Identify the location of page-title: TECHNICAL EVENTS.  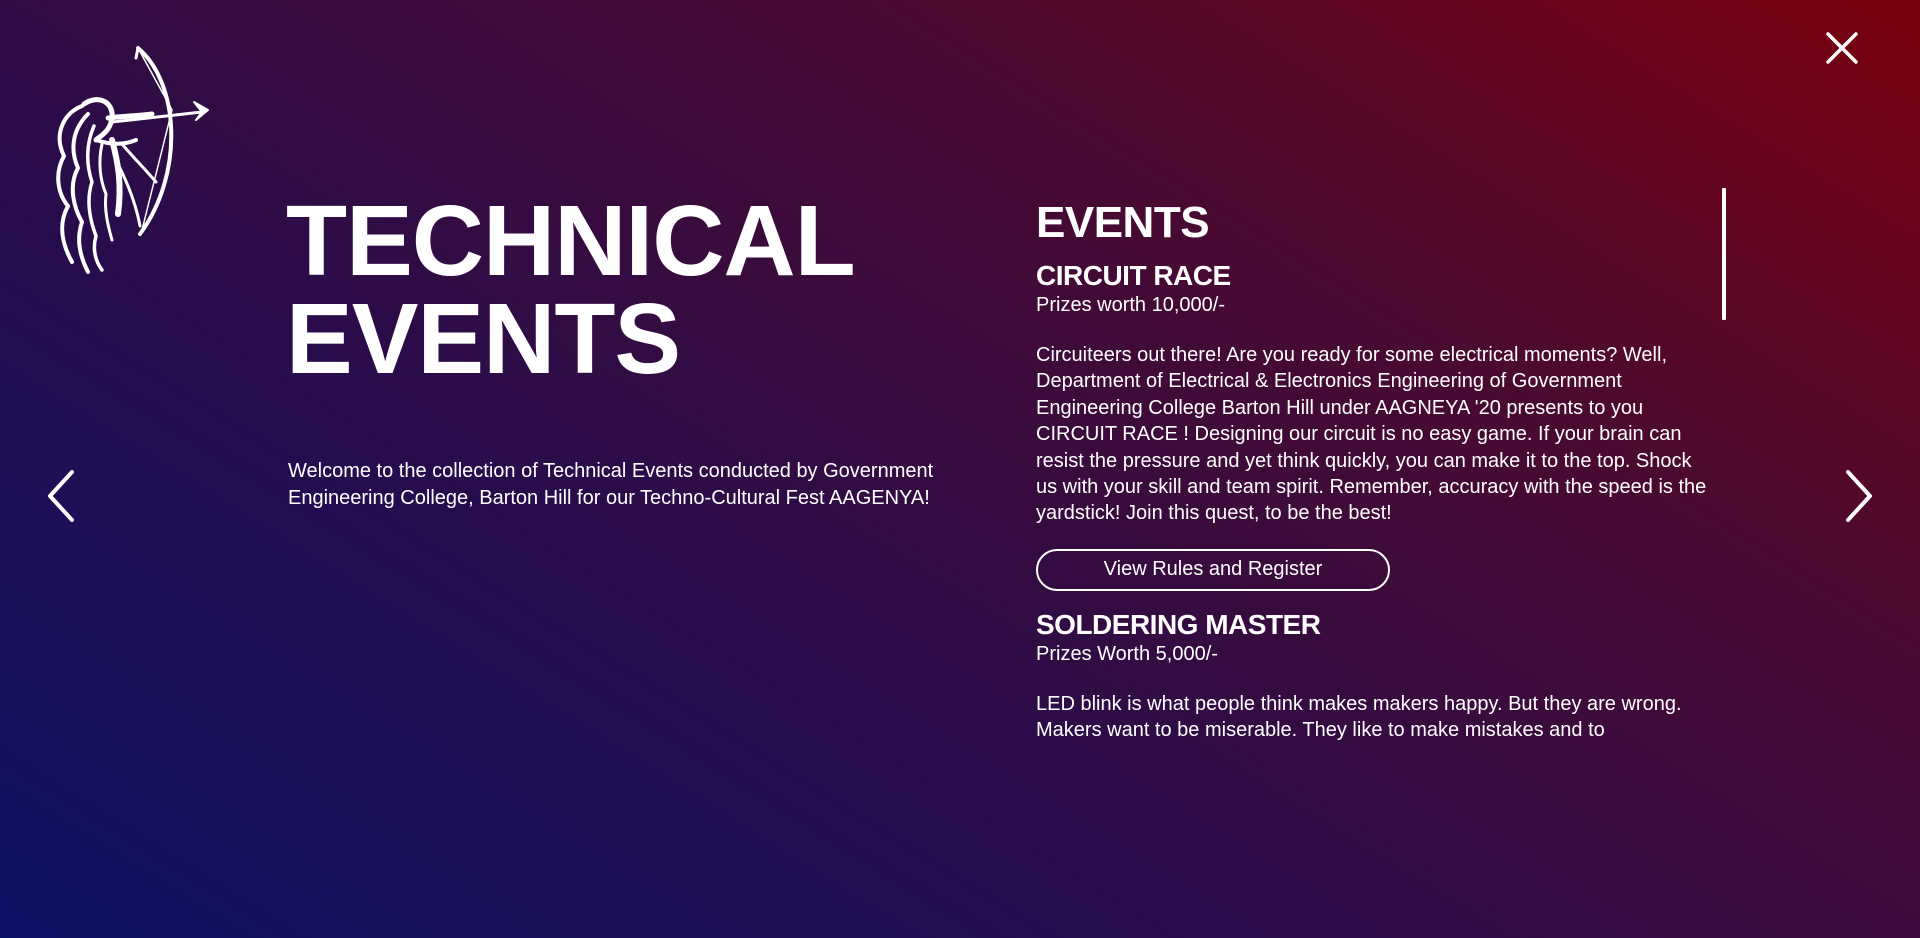
(571, 290).